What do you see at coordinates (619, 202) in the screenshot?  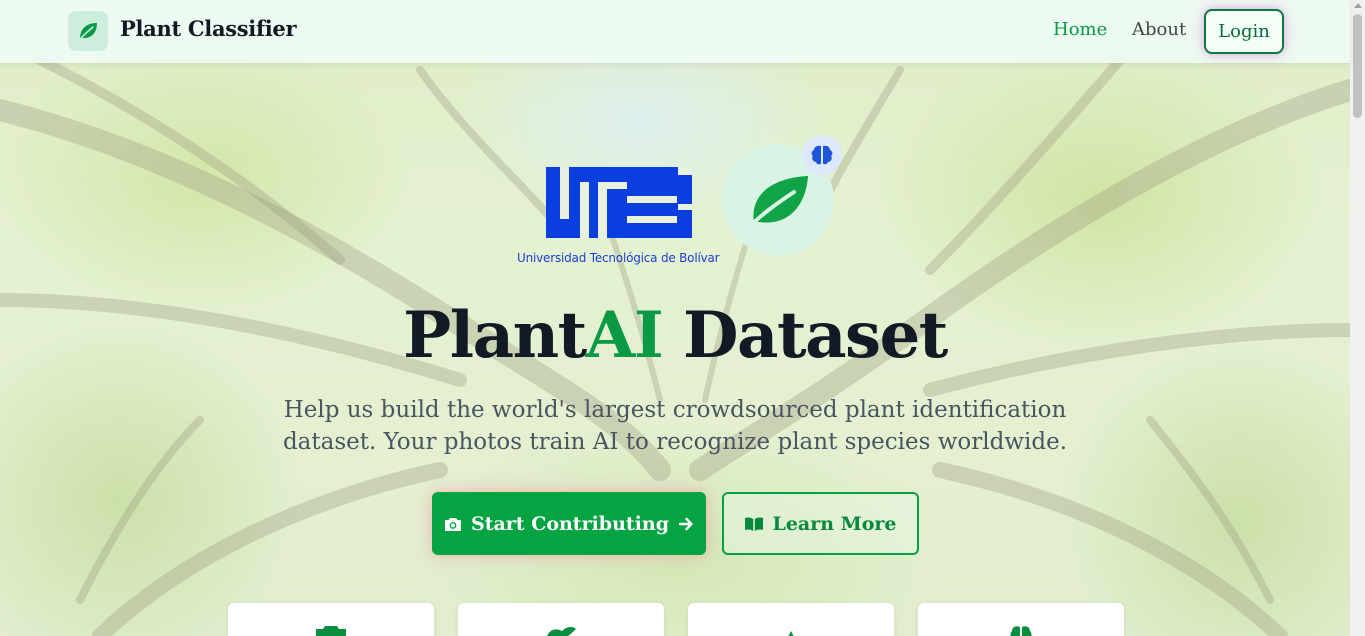 I see `utb-logo-mark` at bounding box center [619, 202].